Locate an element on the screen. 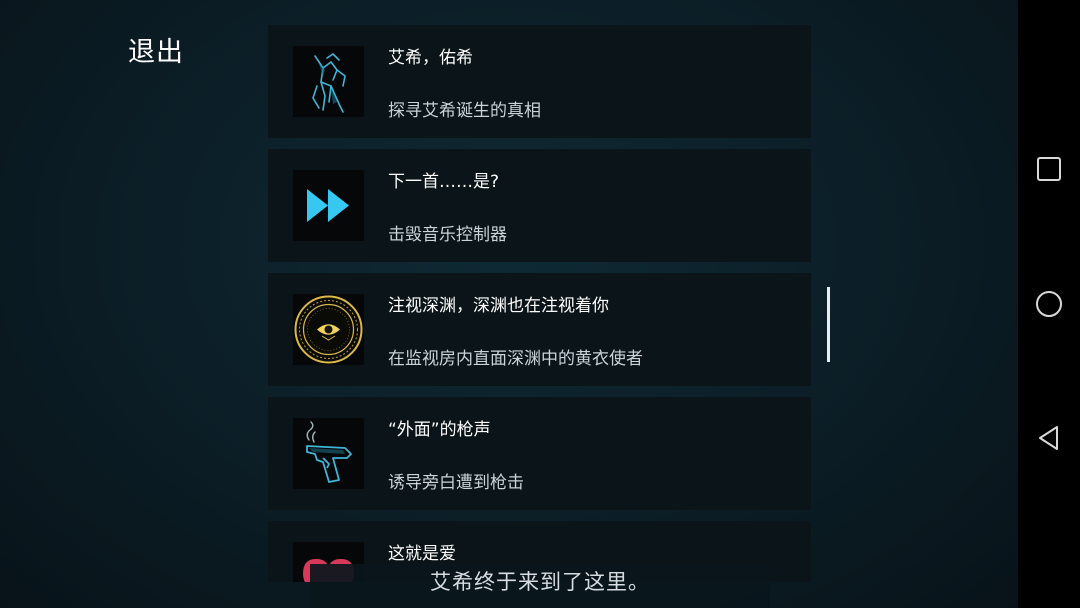 This screenshot has width=1080, height=608. circle-icon is located at coordinates (1049, 304).